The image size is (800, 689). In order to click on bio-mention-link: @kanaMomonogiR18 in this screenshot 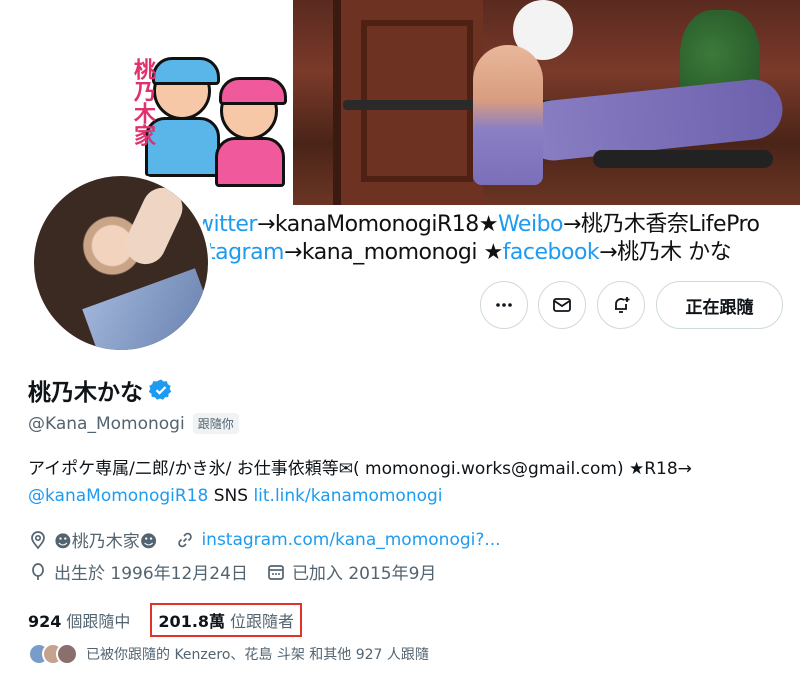, I will do `click(118, 496)`.